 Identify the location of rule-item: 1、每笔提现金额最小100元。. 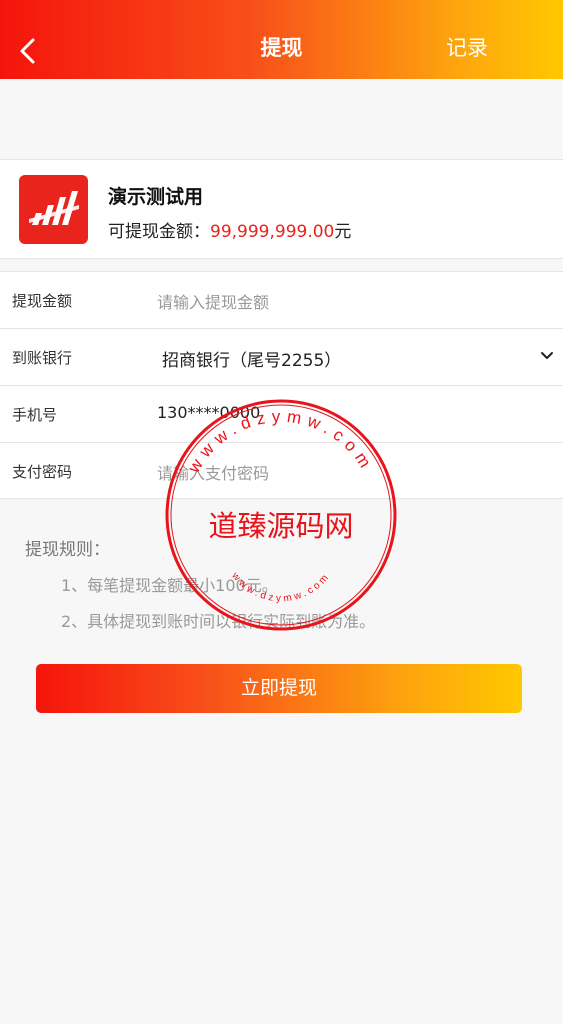
(169, 585).